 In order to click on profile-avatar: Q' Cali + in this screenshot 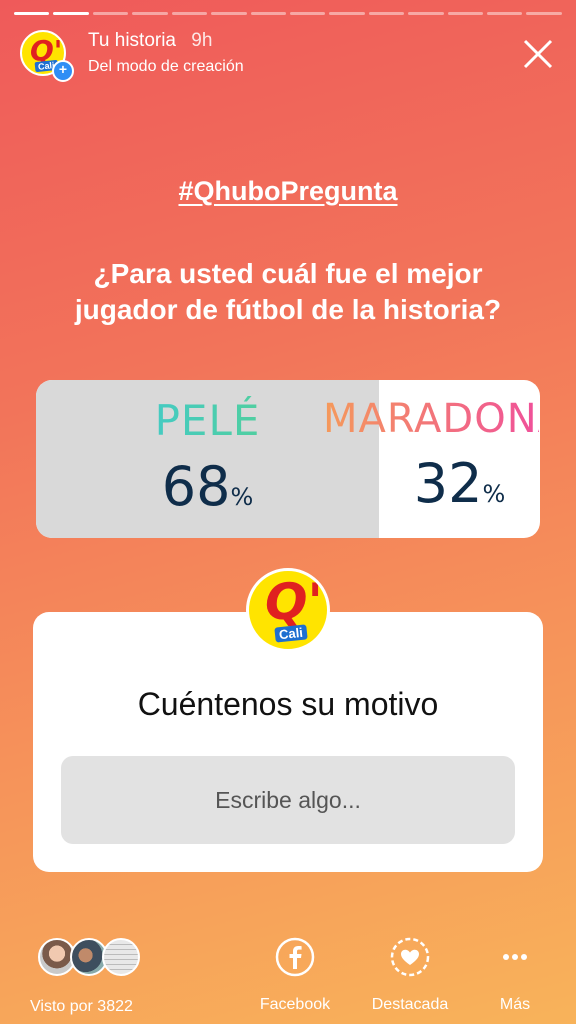, I will do `click(47, 56)`.